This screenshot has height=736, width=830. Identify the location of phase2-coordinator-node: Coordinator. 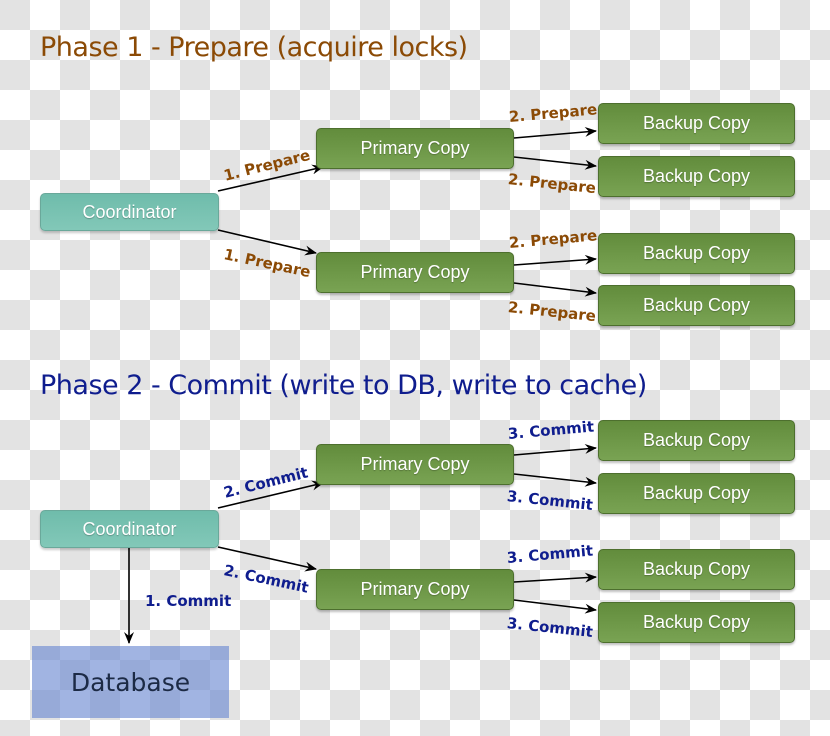
(129, 529).